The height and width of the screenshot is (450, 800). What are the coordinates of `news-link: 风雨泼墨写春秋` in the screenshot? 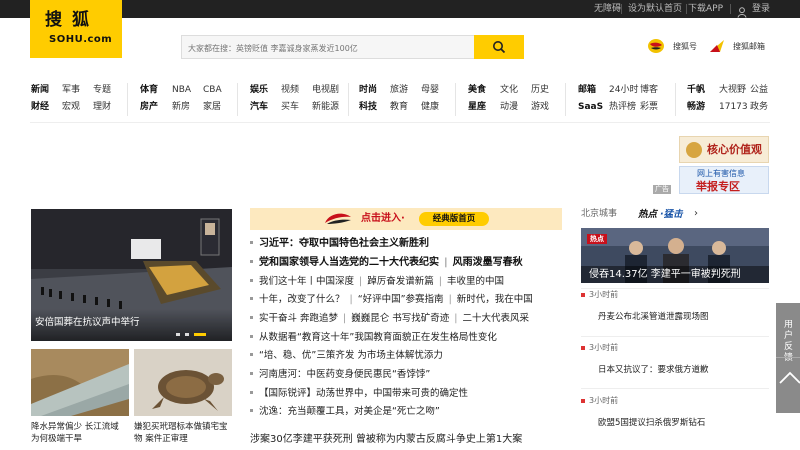 It's located at (488, 262).